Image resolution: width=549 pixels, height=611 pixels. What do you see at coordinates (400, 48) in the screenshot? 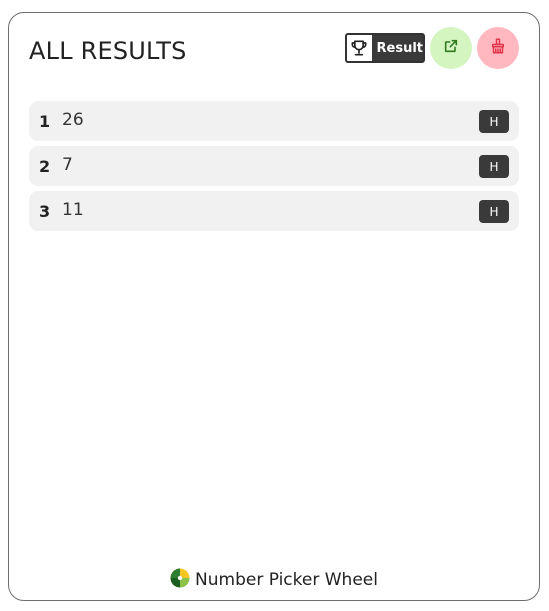
I see `result-button-label: Result` at bounding box center [400, 48].